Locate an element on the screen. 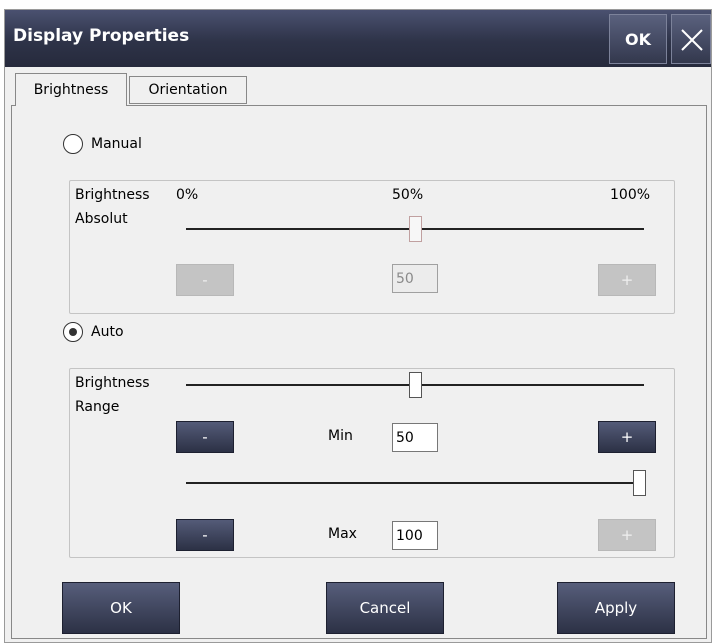 This screenshot has height=643, width=716. absolut-value-field: 50 is located at coordinates (415, 278).